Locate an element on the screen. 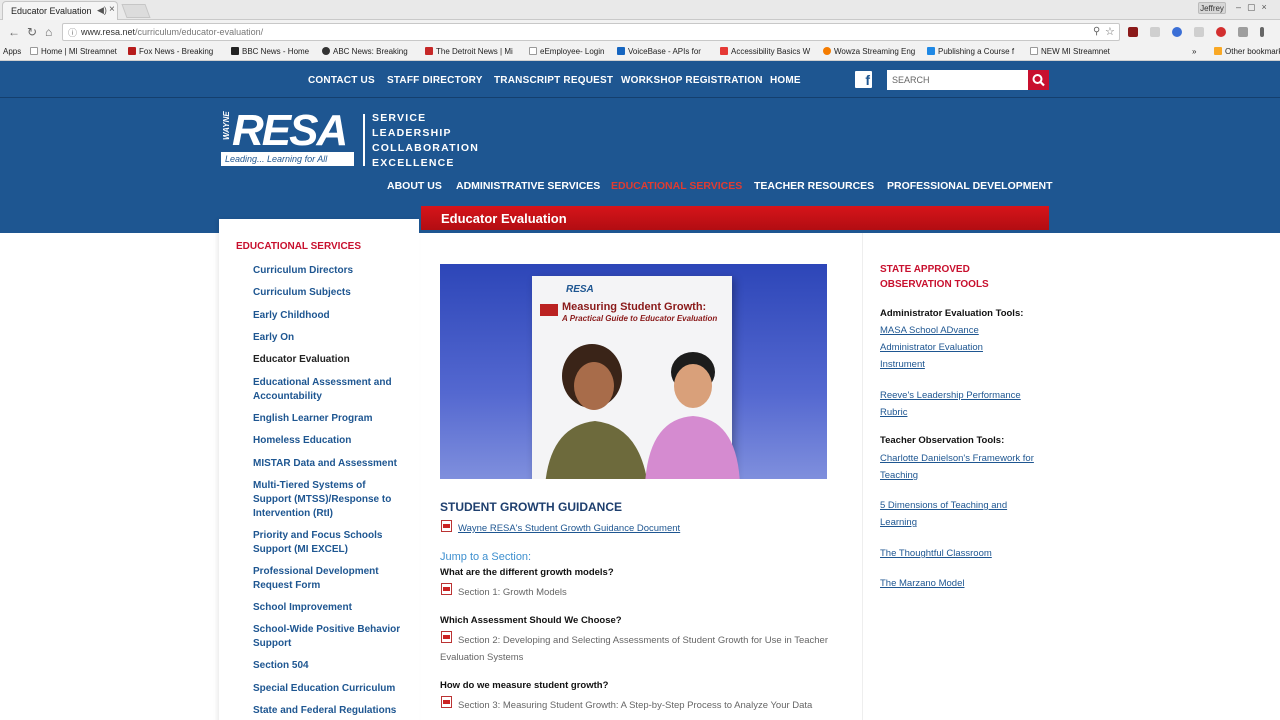  teacher-figure is located at coordinates (692, 415).